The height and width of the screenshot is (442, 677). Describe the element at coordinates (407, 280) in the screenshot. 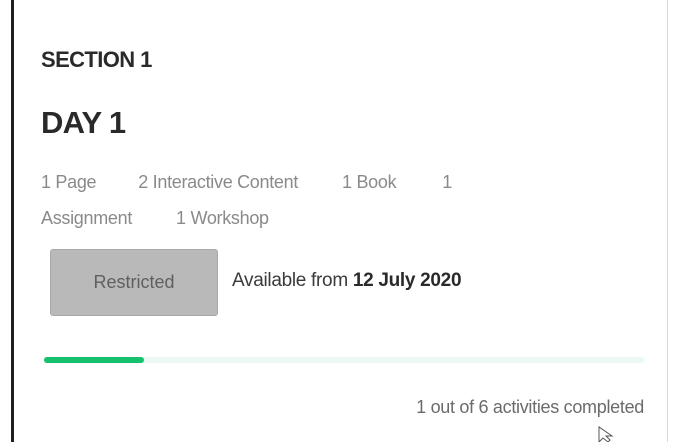

I see `availability-date: 12 July 2020` at that location.